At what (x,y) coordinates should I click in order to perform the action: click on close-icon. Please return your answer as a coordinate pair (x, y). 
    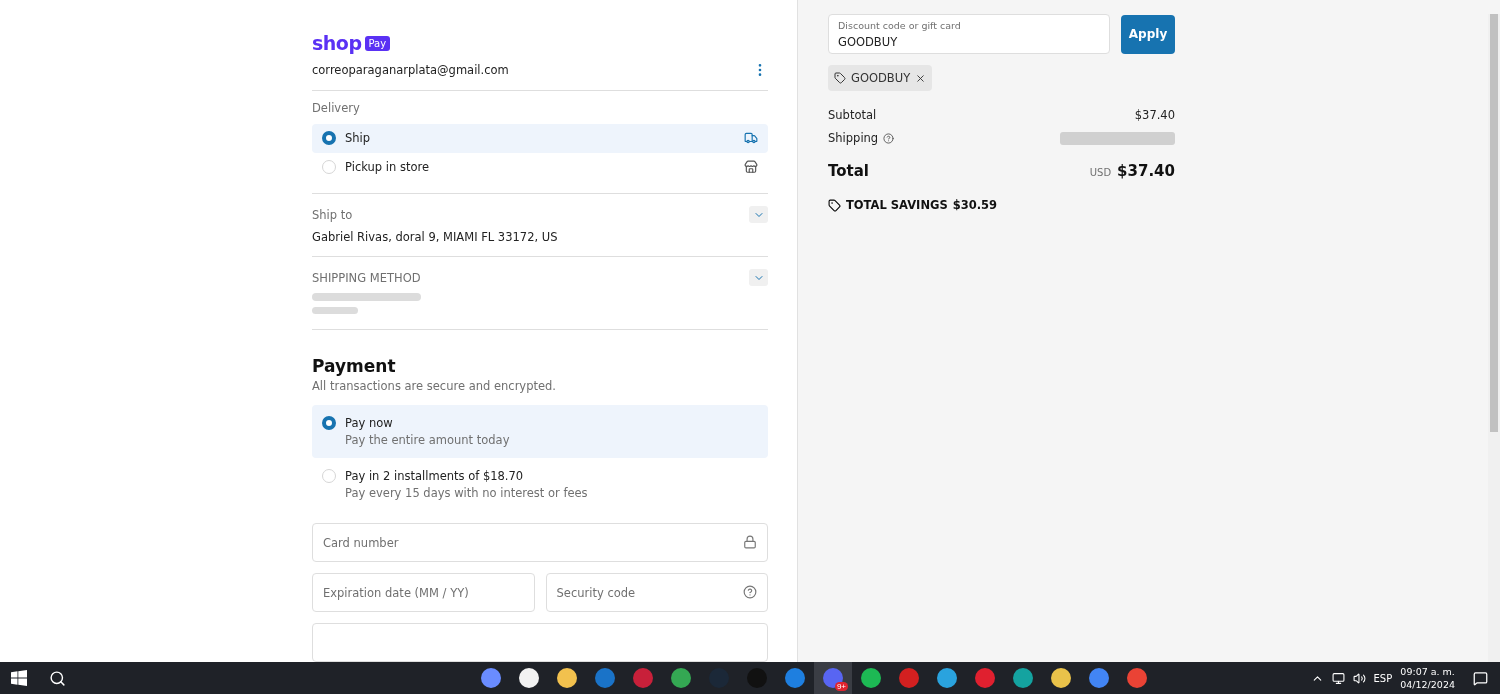
    Looking at the image, I should click on (921, 78).